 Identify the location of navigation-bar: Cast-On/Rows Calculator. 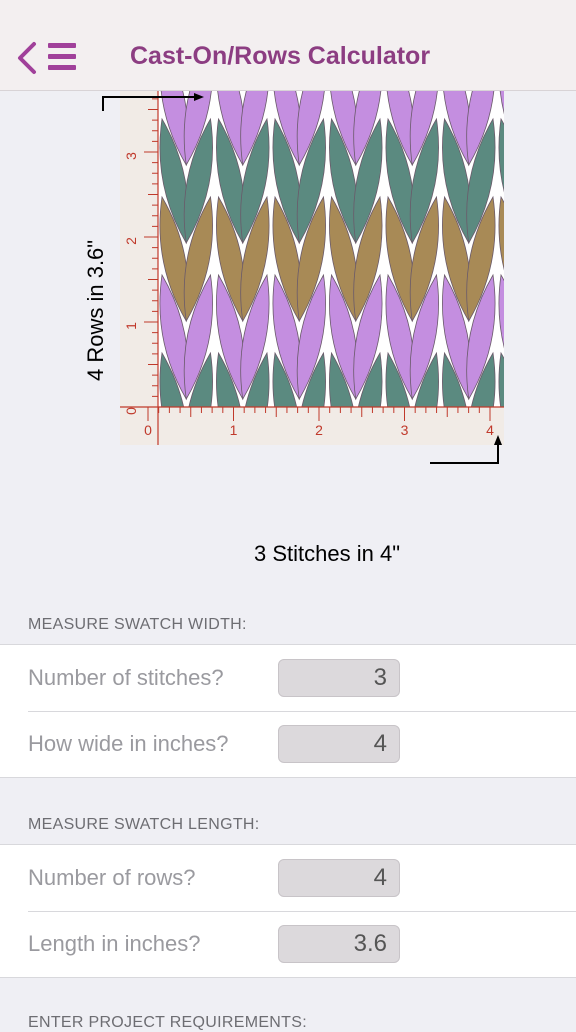
(288, 45).